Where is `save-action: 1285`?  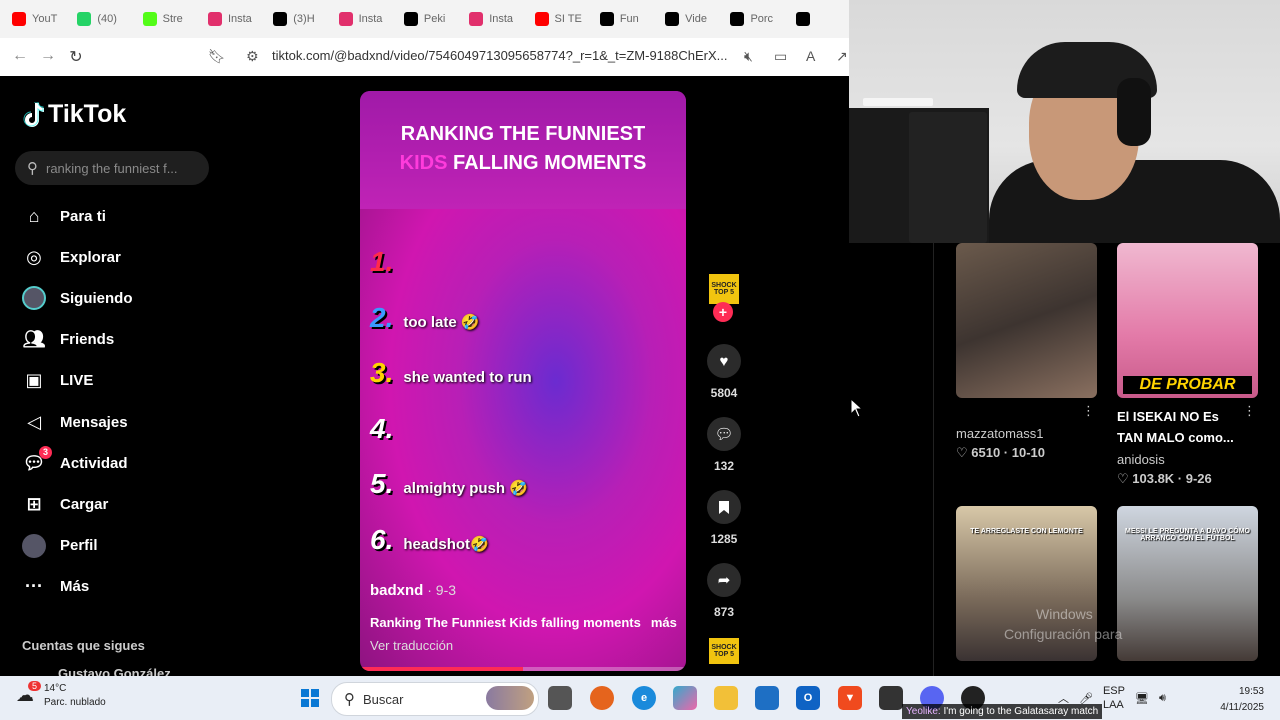 save-action: 1285 is located at coordinates (724, 518).